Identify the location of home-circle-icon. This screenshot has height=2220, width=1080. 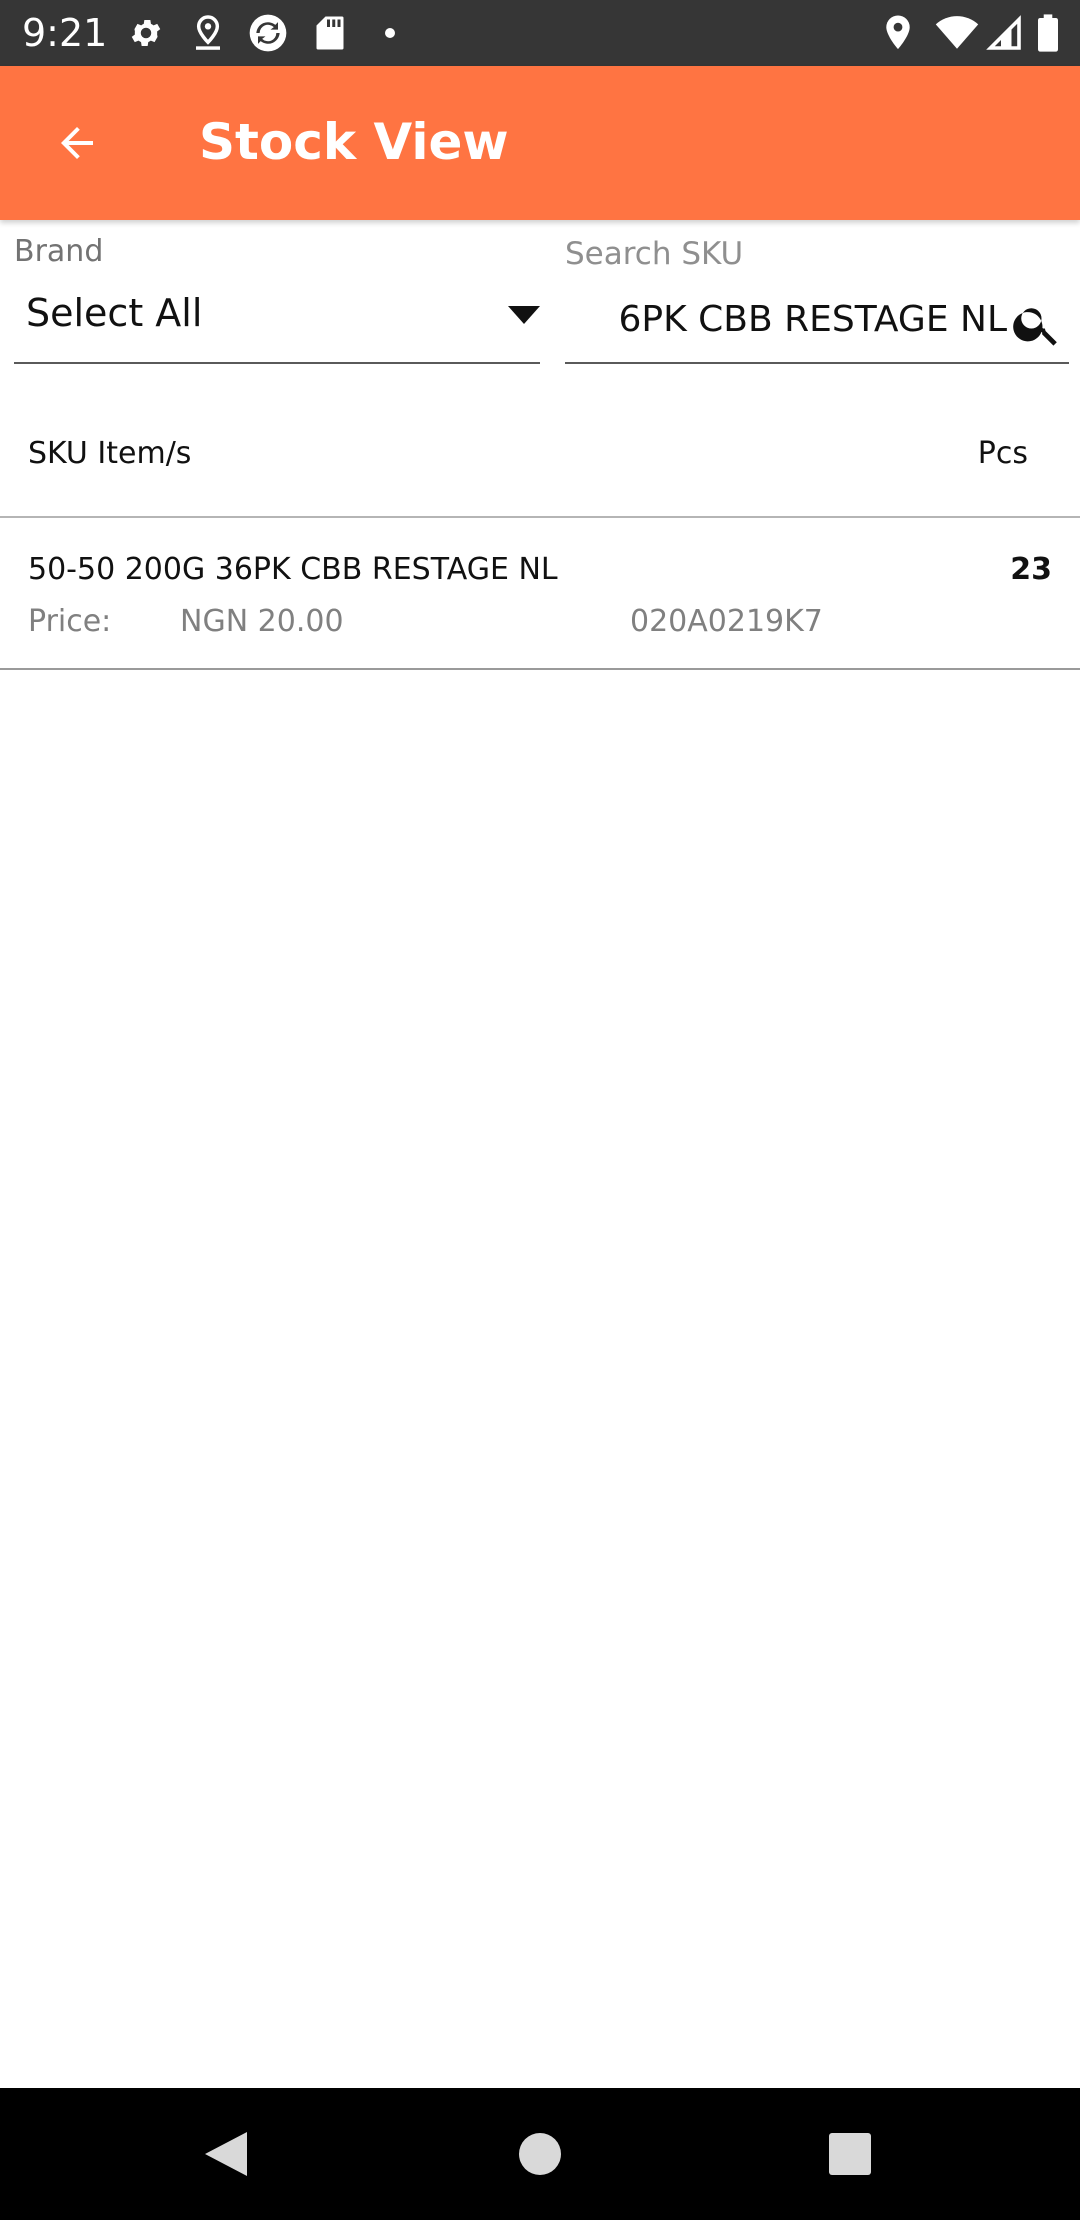
(540, 2154).